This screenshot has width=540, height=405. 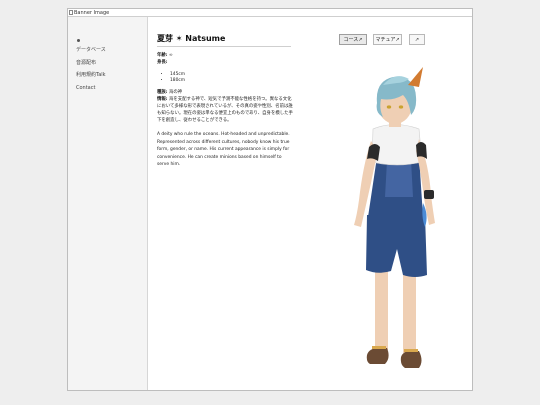 What do you see at coordinates (91, 63) in the screenshot?
I see `sidebar-item-sound-distribution: 音源配布` at bounding box center [91, 63].